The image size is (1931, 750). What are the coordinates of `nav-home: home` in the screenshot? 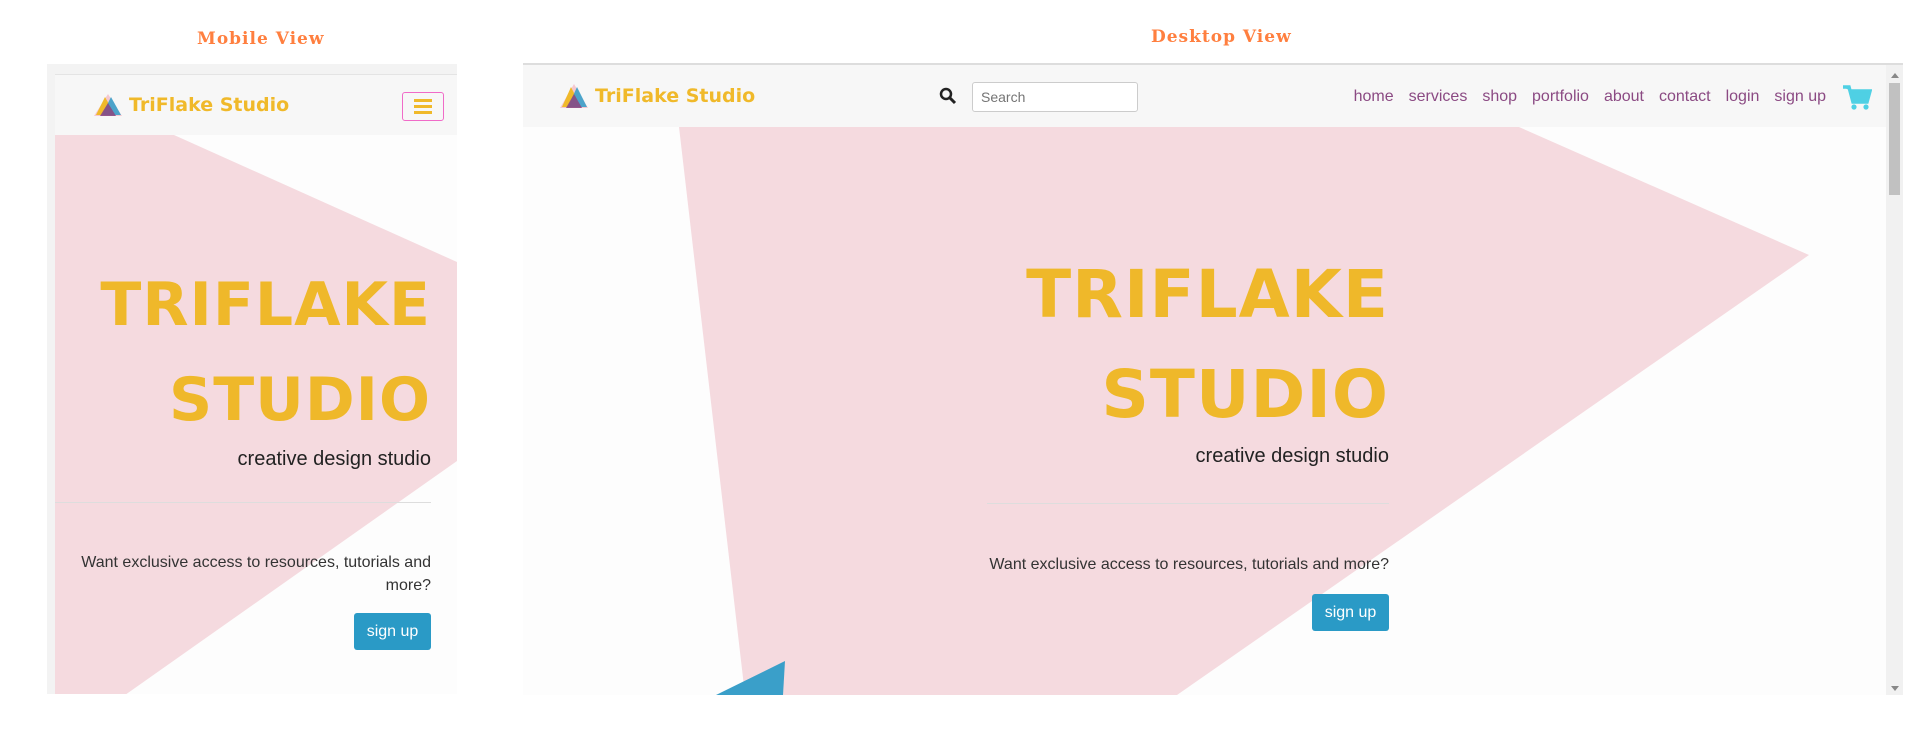 It's located at (1374, 97).